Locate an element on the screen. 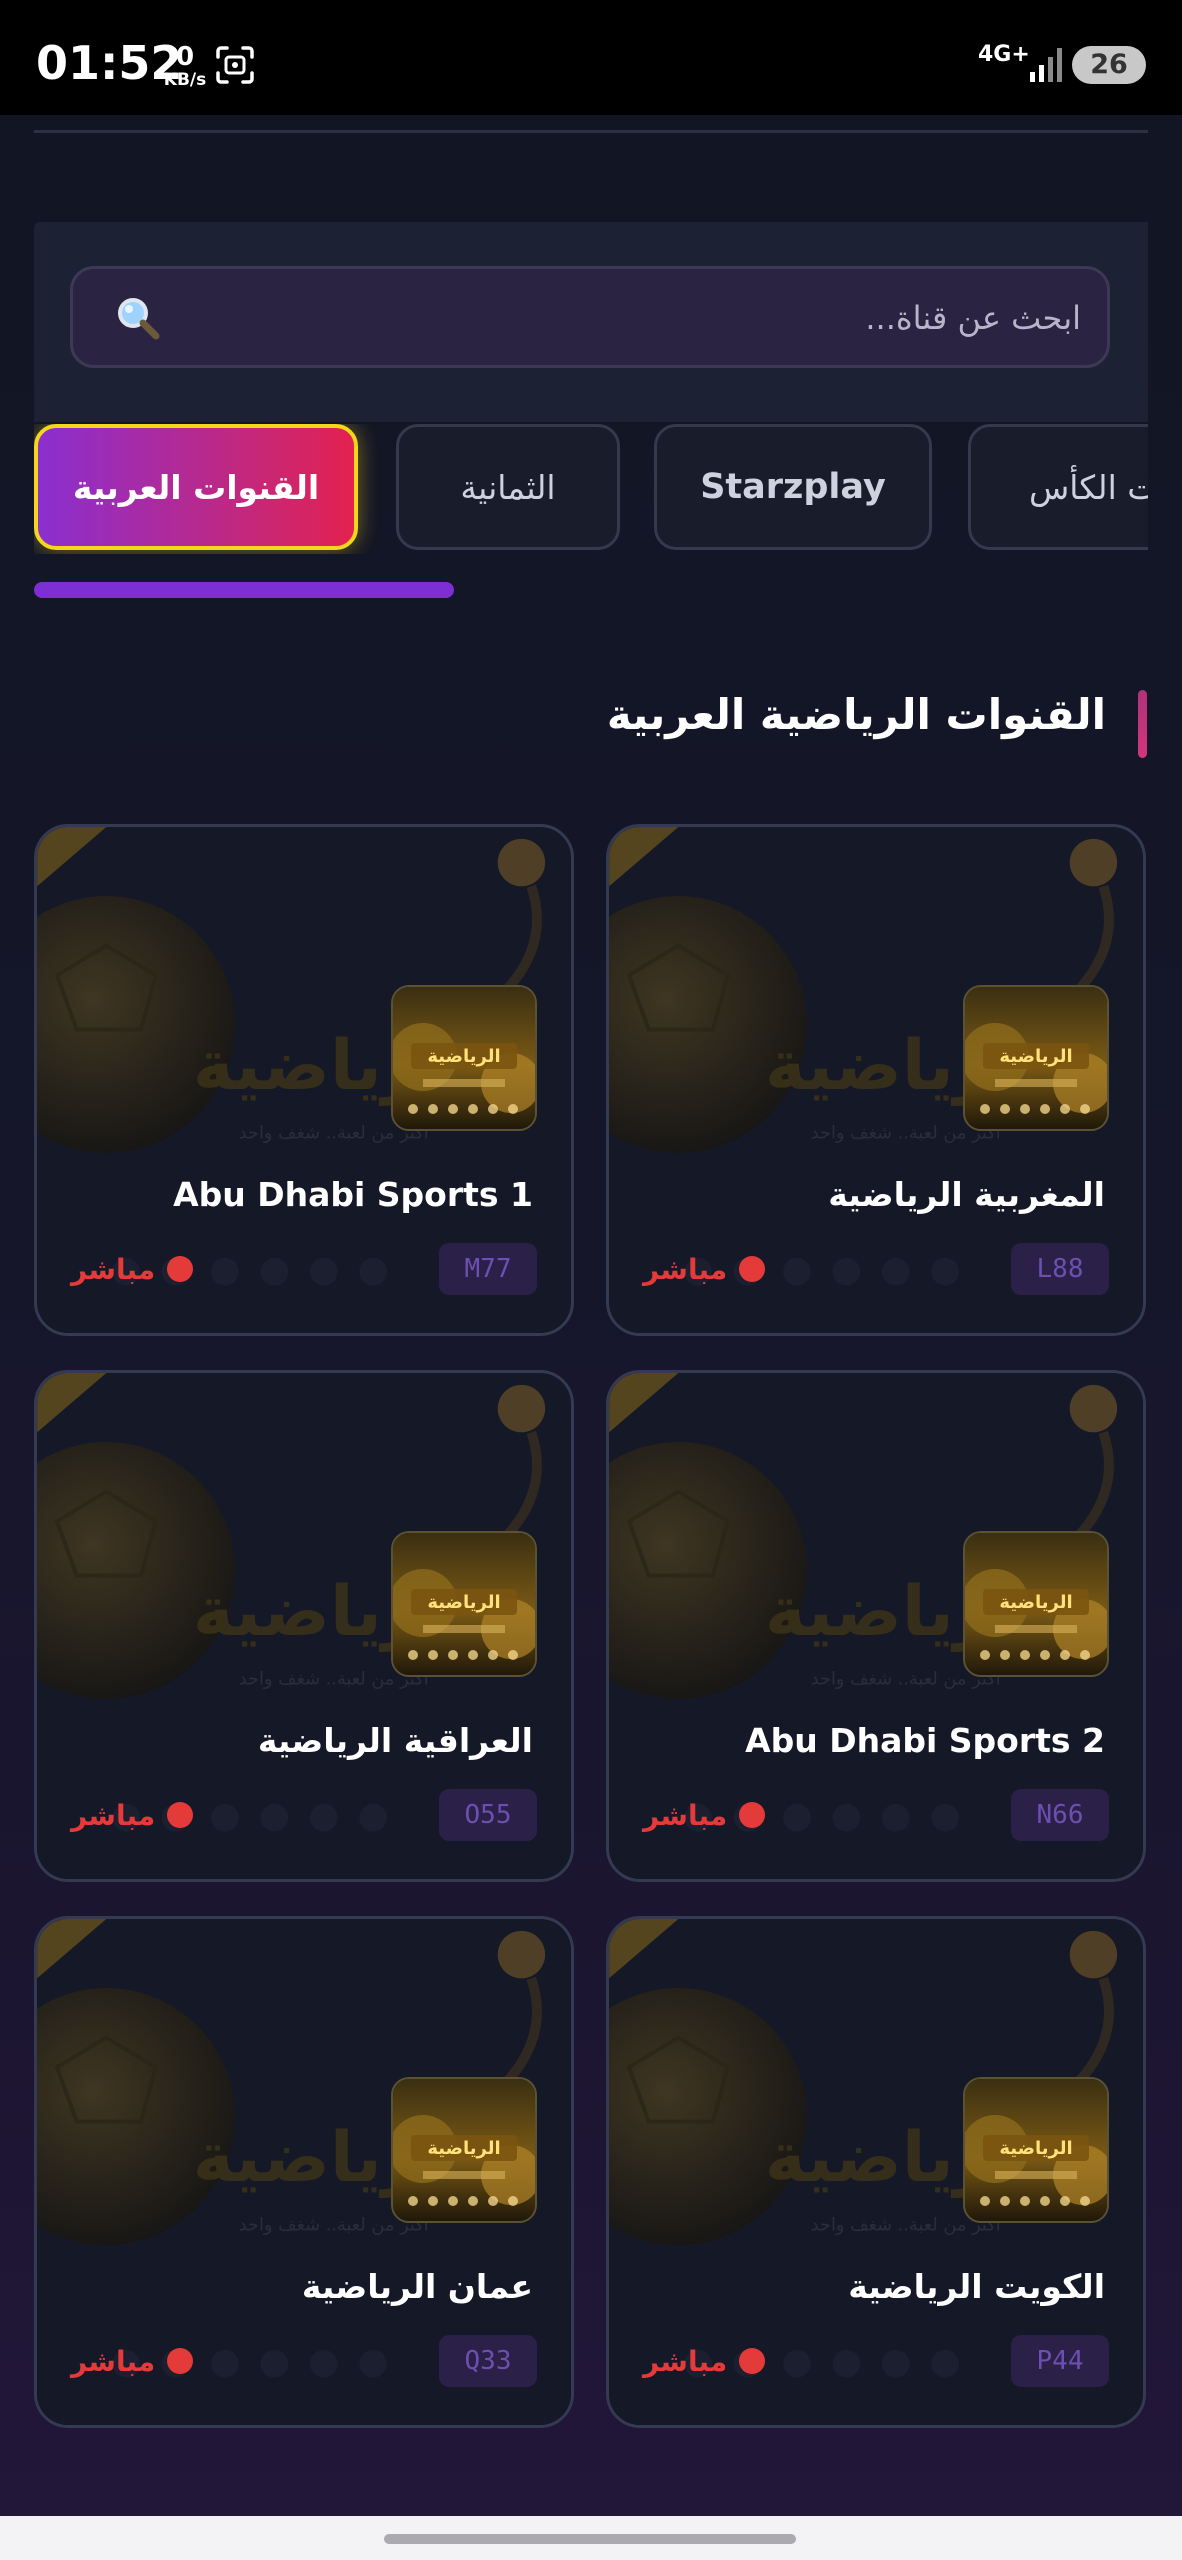 The image size is (1182, 2560). section-title: القنوات الرياضية العربية is located at coordinates (856, 714).